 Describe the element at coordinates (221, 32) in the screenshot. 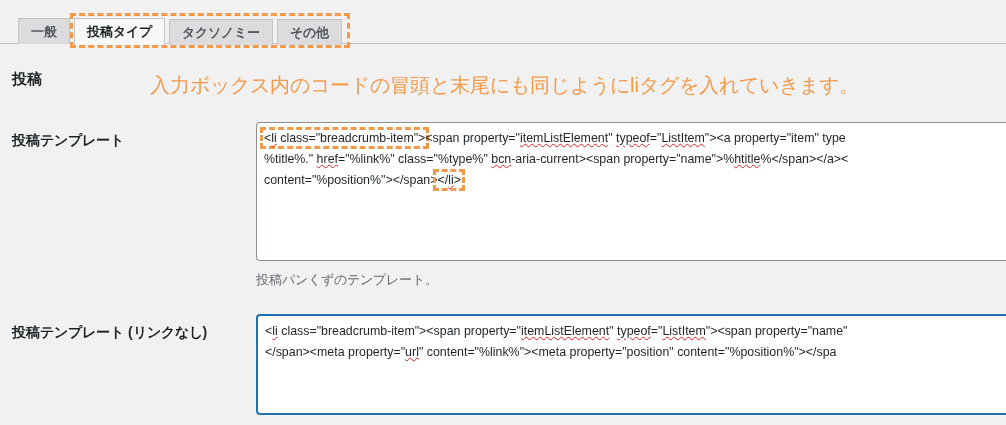

I see `tab: タクソノミー` at that location.